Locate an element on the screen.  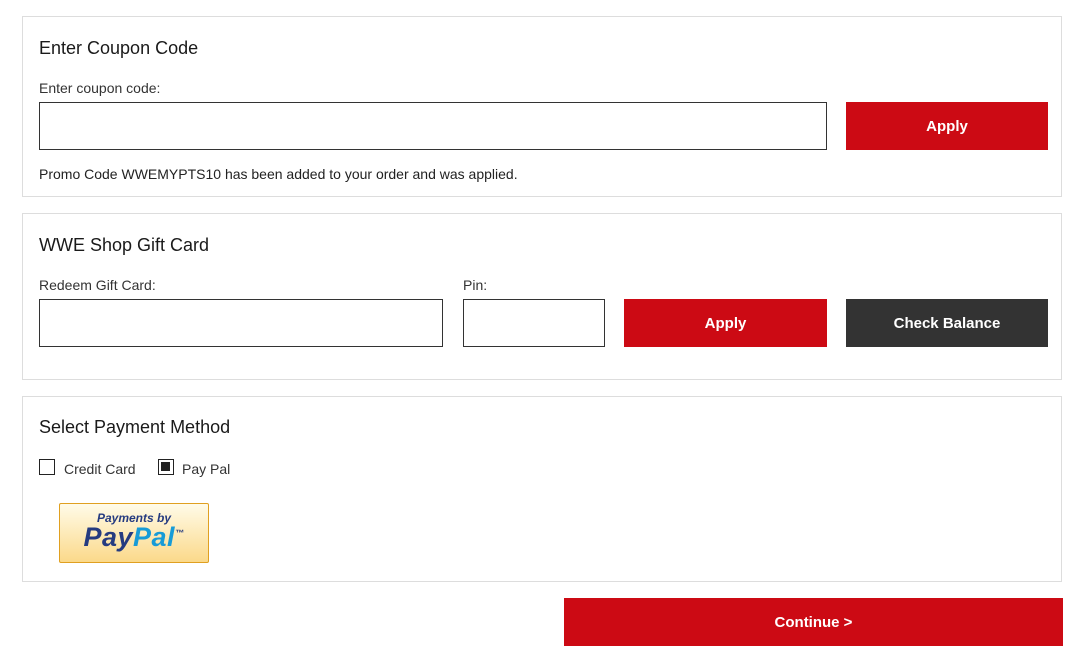
coupon-apply-button: Apply is located at coordinates (947, 126).